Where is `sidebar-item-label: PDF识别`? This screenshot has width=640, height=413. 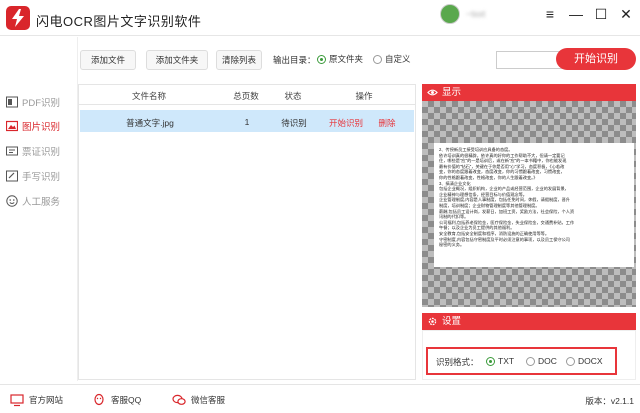
sidebar-item-label: PDF识别 is located at coordinates (41, 103).